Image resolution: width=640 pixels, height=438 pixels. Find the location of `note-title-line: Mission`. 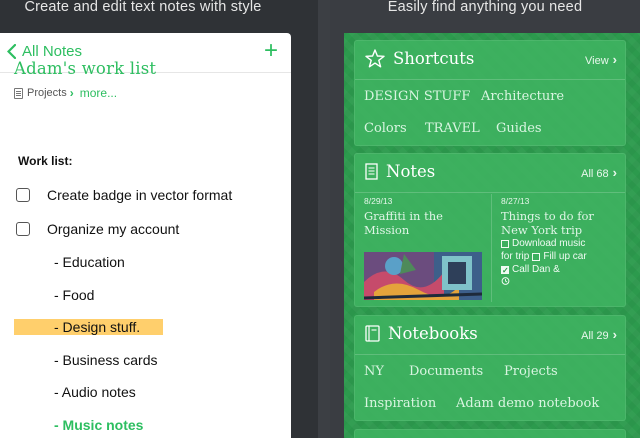

note-title-line: Mission is located at coordinates (387, 230).